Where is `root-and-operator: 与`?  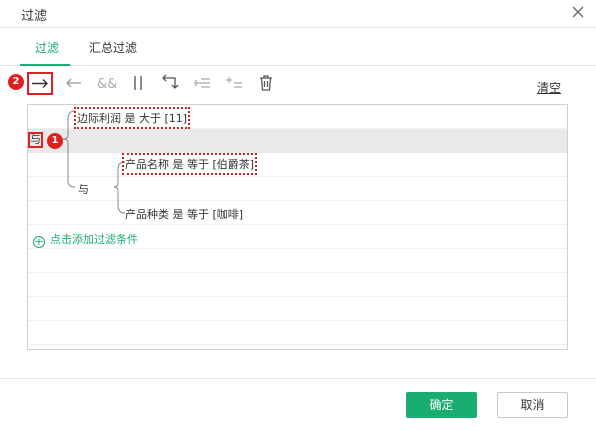 root-and-operator: 与 is located at coordinates (35, 140).